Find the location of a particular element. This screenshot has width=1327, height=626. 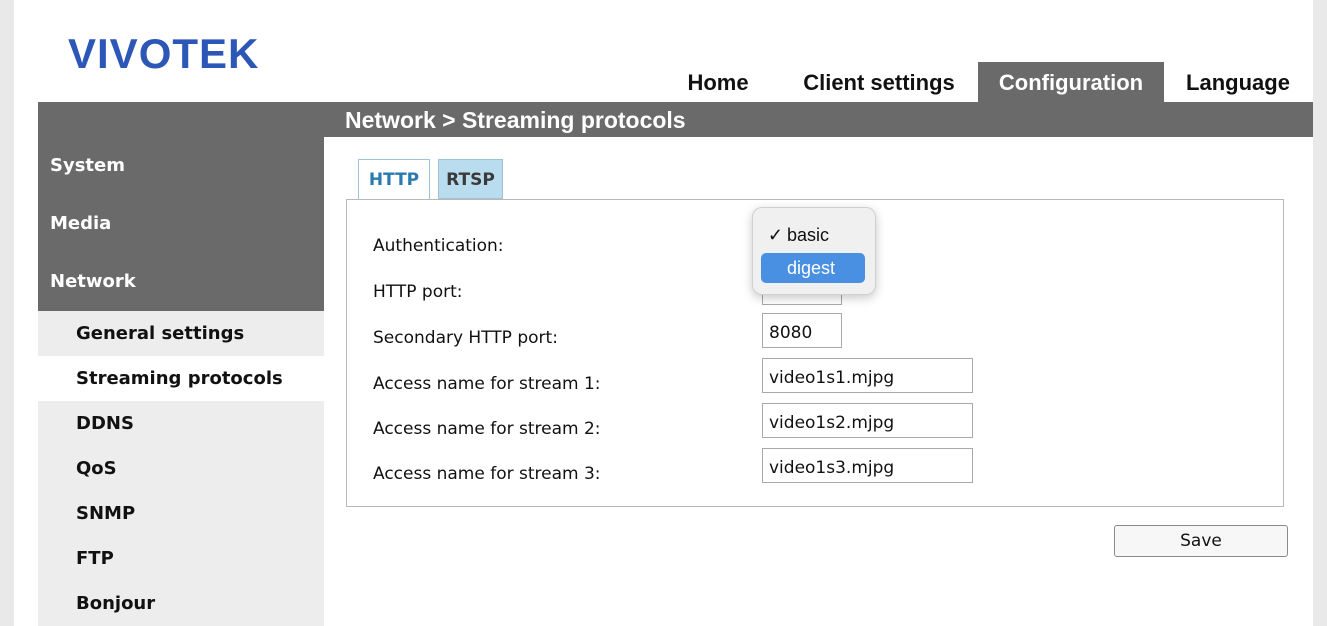

stream3-access-name-input is located at coordinates (867, 465).